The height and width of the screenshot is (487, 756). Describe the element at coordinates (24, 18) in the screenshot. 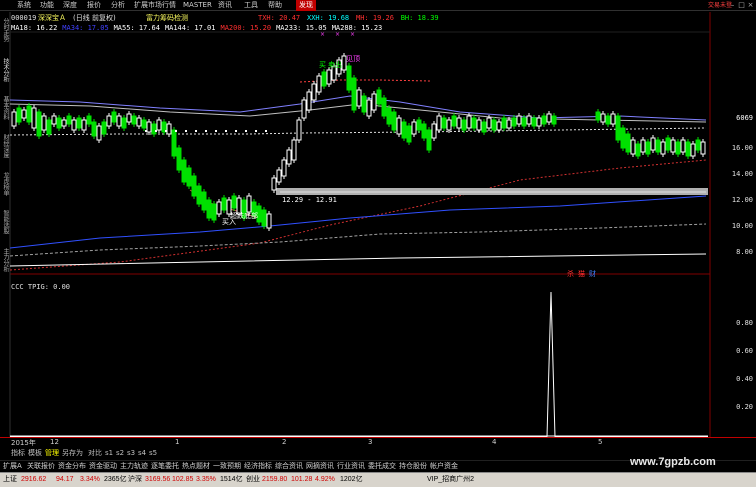

I see `stock-code: 000019` at that location.